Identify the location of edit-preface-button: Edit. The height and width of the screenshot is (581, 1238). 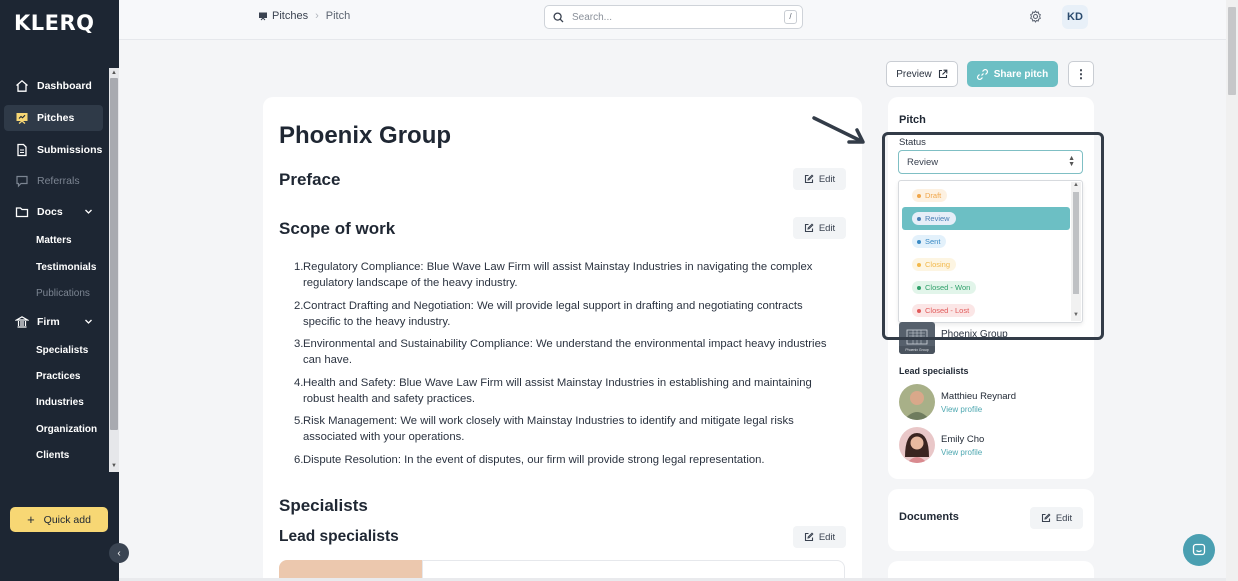
(819, 179).